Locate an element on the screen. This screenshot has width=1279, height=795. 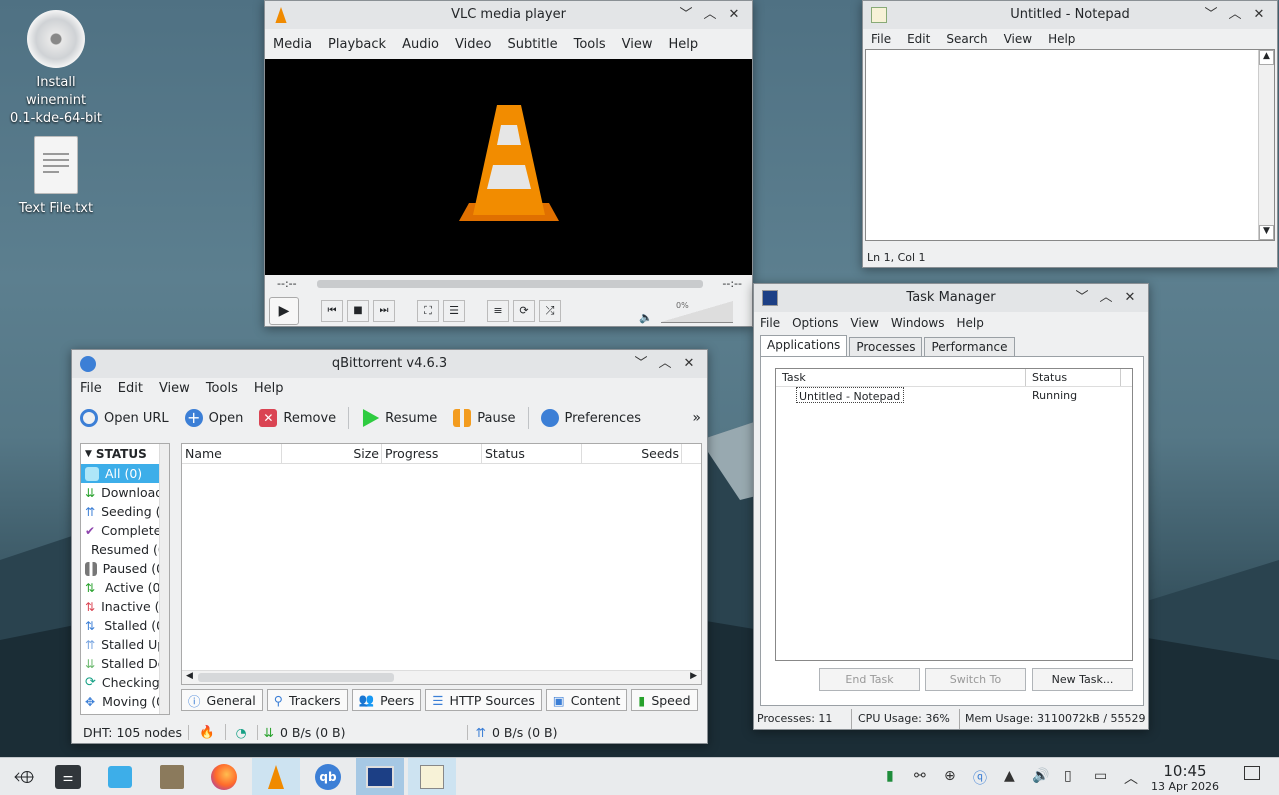
vlc-taskbar-icon is located at coordinates (276, 776).